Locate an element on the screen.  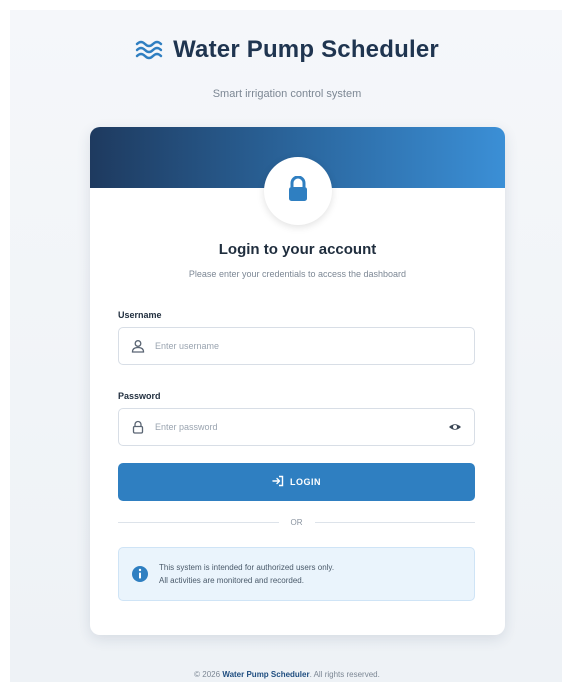
user-icon is located at coordinates (138, 346).